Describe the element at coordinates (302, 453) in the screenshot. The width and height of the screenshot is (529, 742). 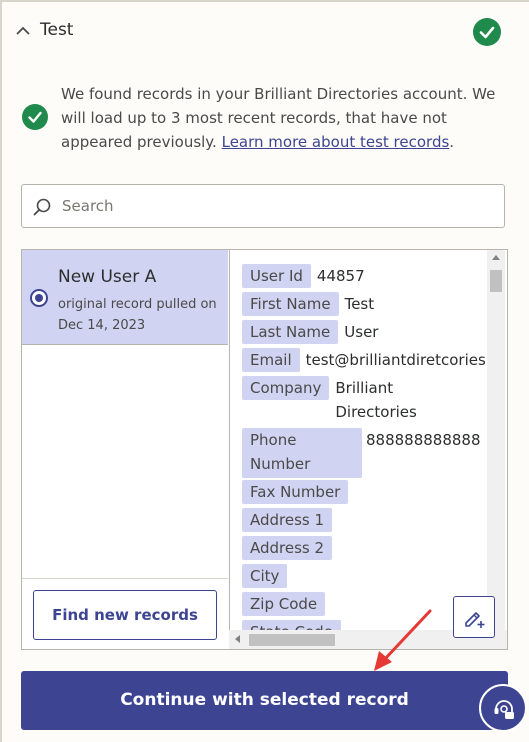
I see `field-key: Phone Number` at that location.